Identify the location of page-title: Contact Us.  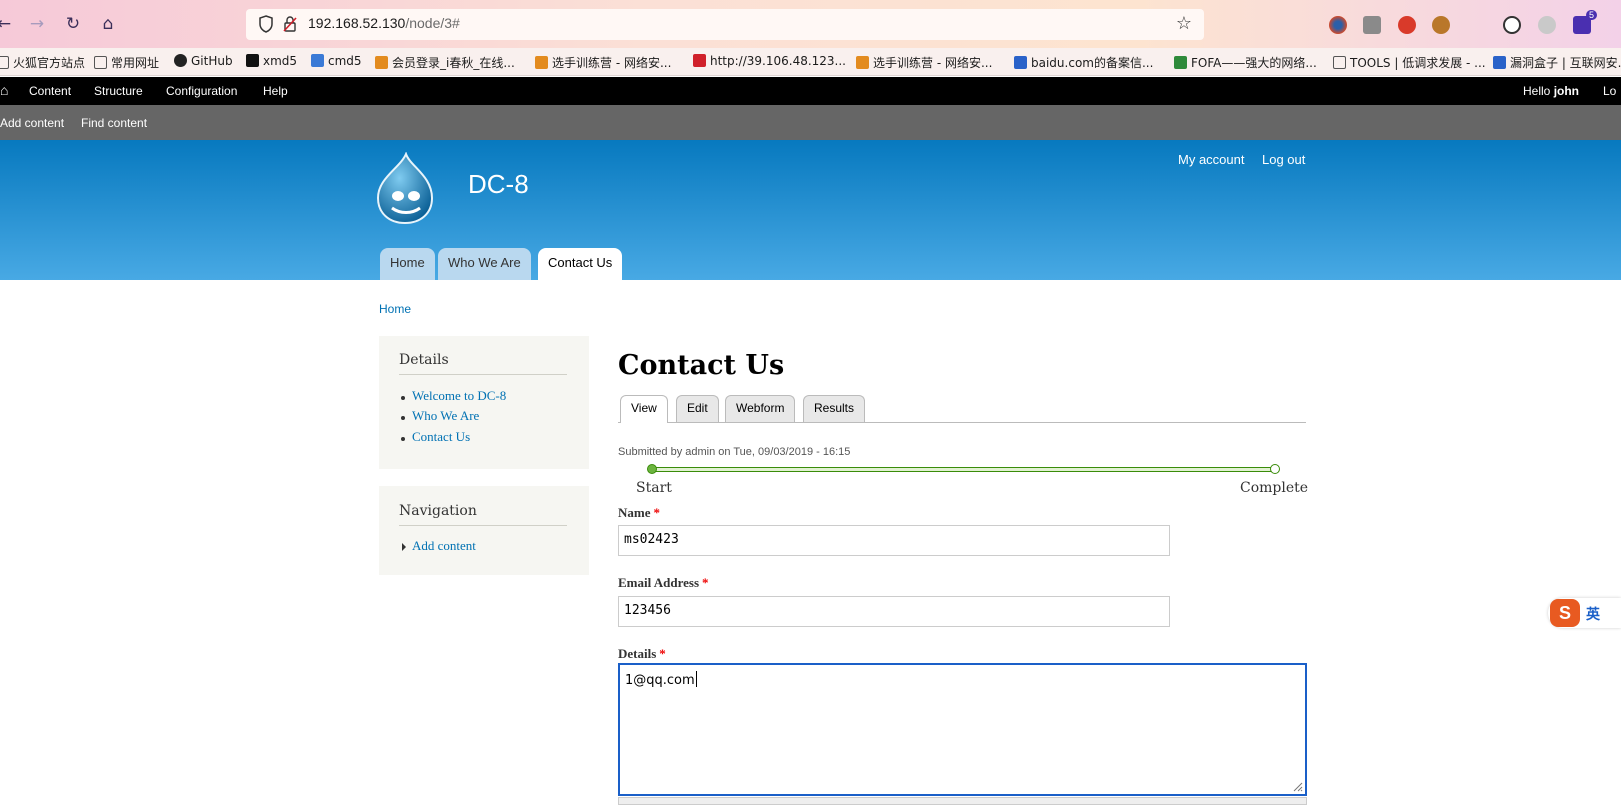
(701, 365).